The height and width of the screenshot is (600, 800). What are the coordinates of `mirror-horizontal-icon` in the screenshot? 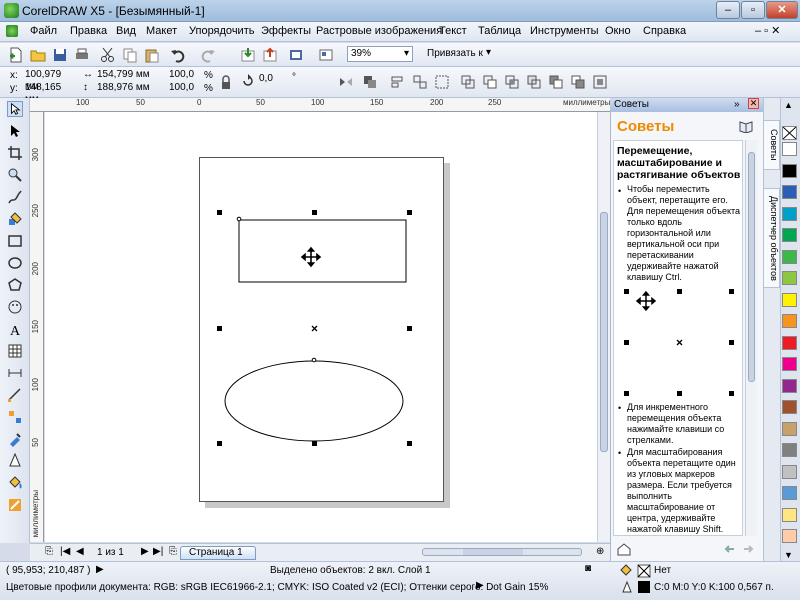 It's located at (346, 82).